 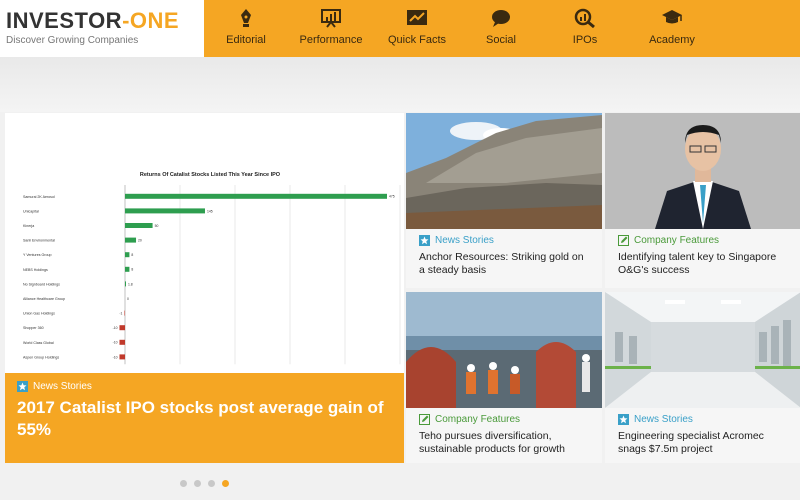 I want to click on nav-label: Quick Facts, so click(x=417, y=40).